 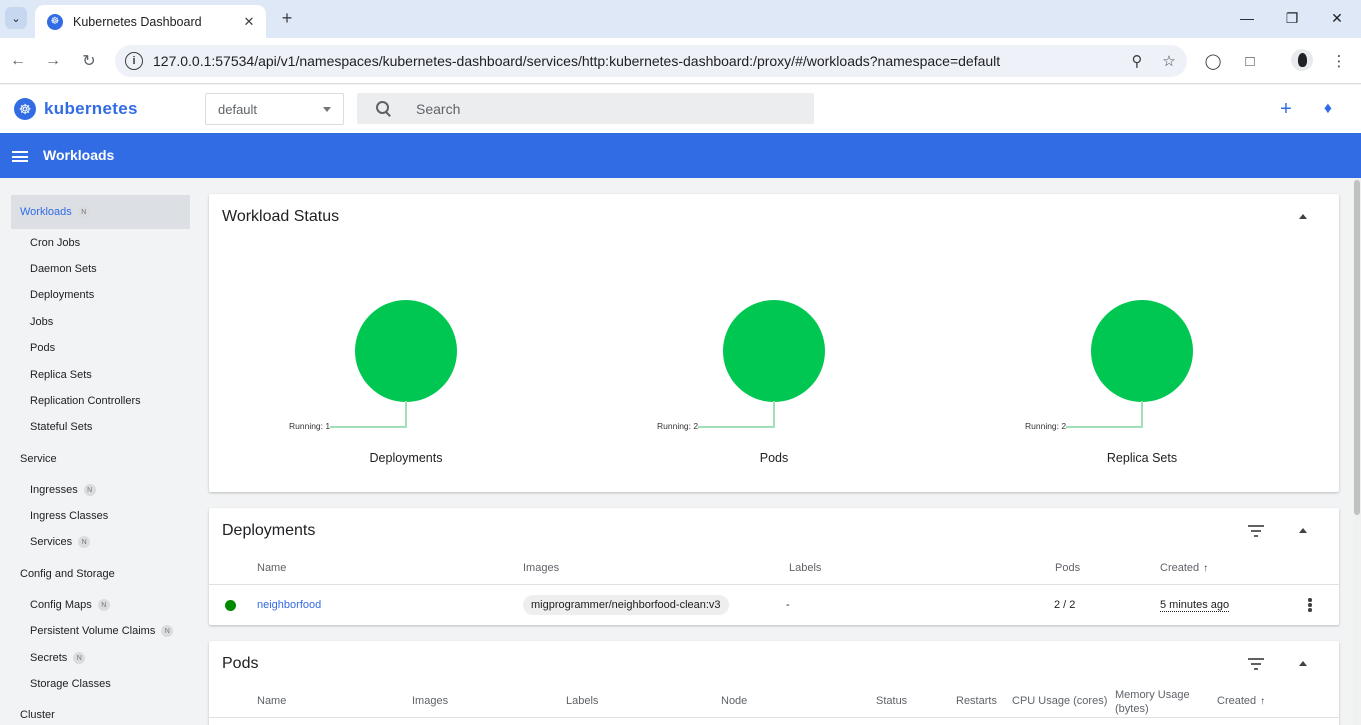 What do you see at coordinates (91, 109) in the screenshot?
I see `brand-name: kubernetes` at bounding box center [91, 109].